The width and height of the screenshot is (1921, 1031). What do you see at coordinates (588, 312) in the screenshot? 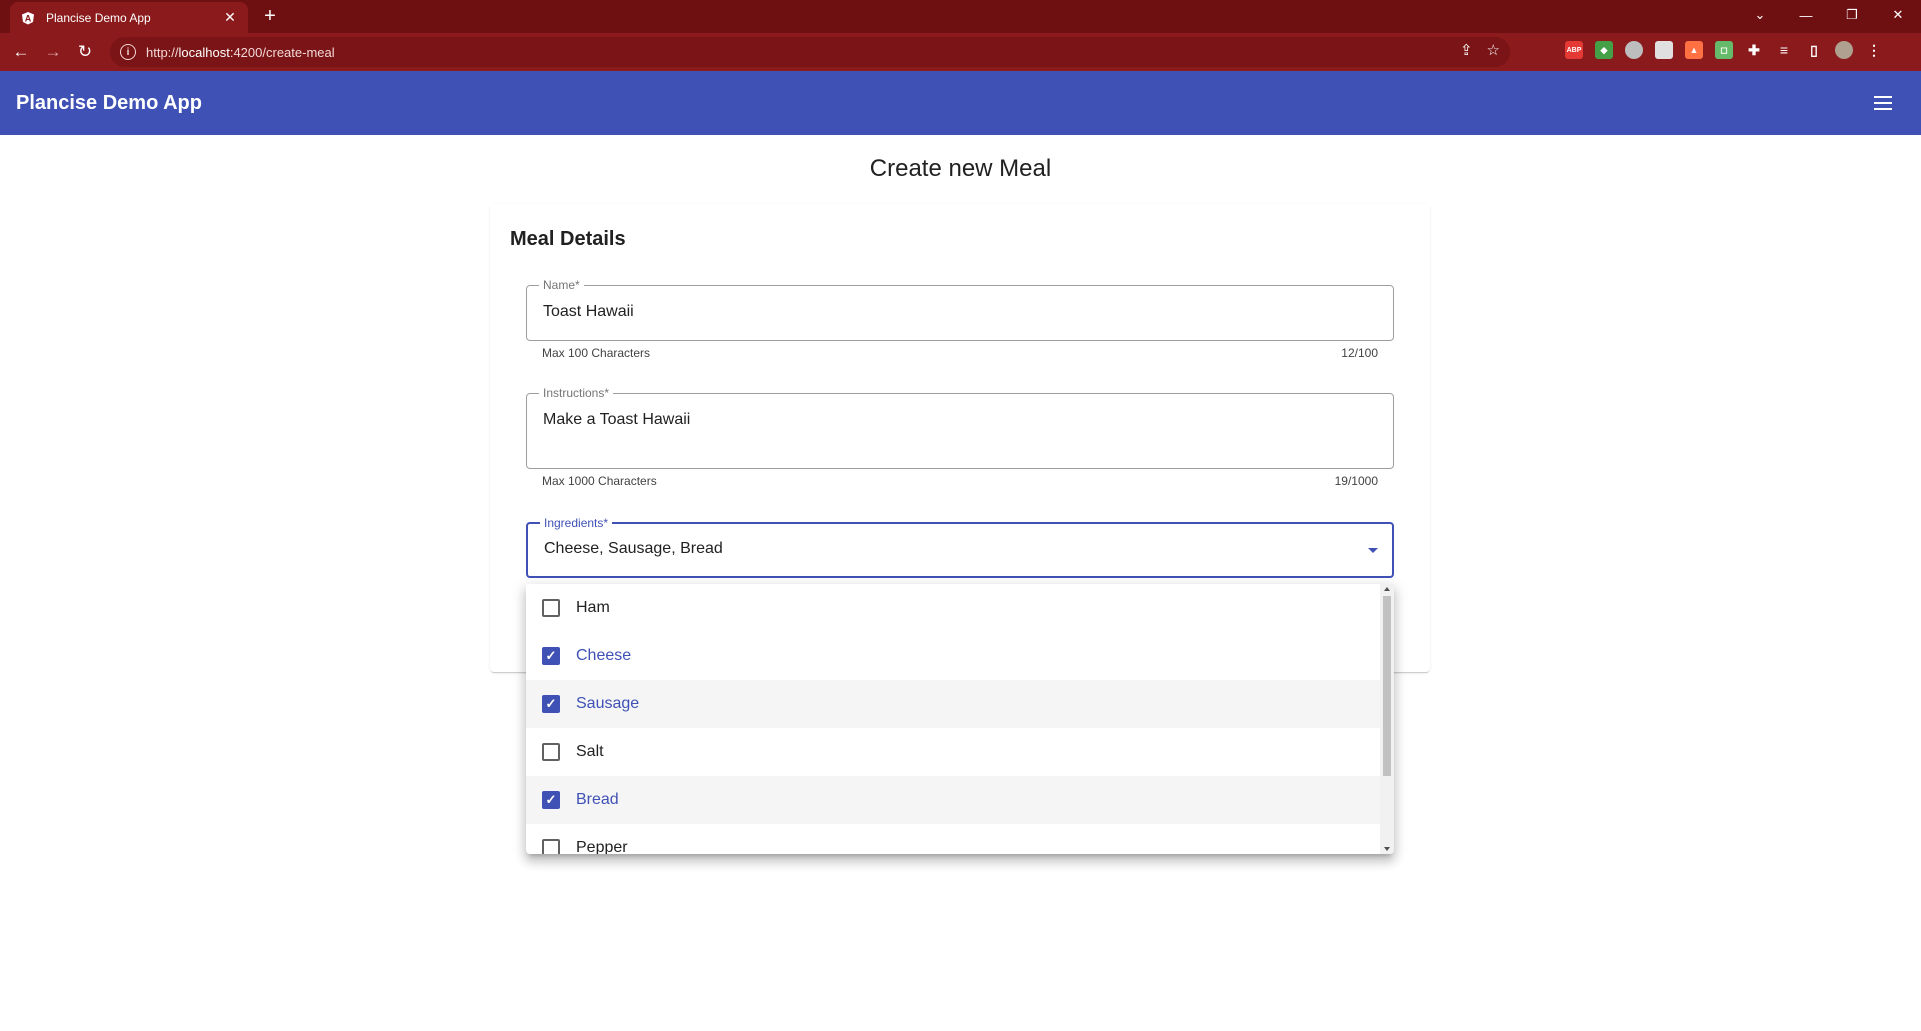
I see `name-input: Toast Hawaii` at bounding box center [588, 312].